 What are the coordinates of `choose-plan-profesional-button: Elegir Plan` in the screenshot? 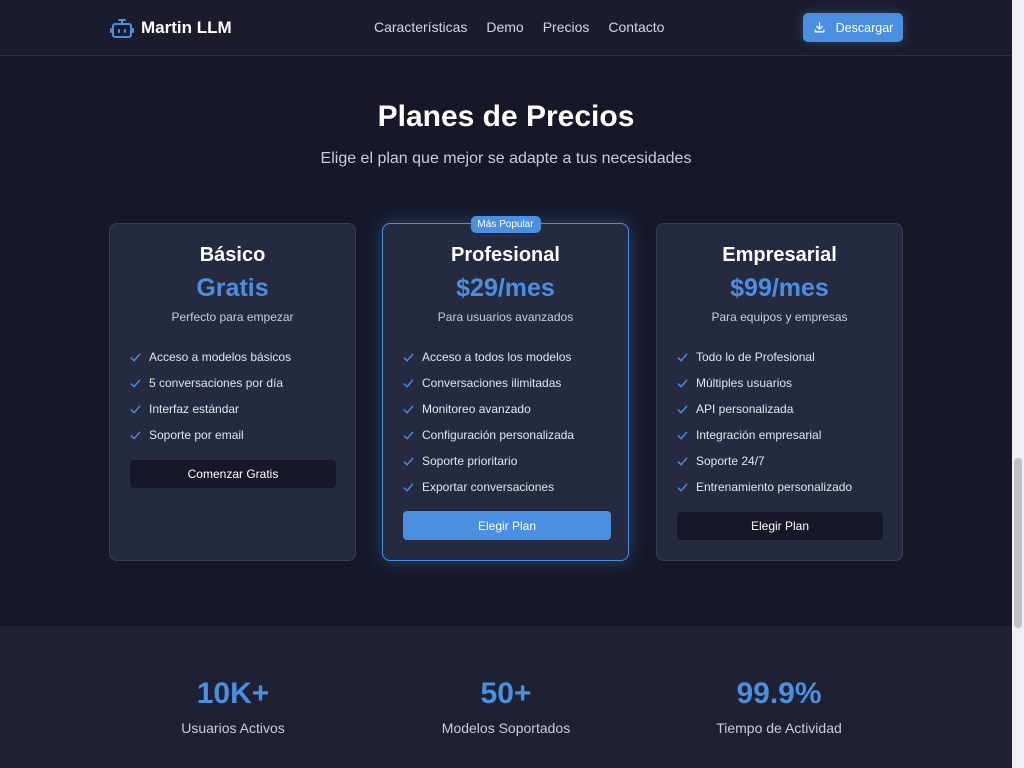 It's located at (507, 525).